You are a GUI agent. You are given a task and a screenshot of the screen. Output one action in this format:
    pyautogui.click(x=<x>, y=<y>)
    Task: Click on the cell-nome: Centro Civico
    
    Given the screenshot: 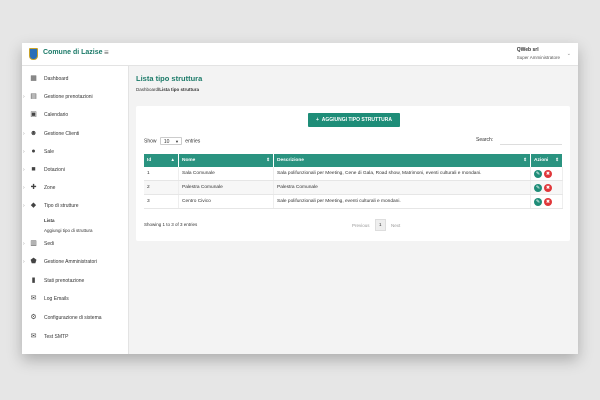 What is the action you would take?
    pyautogui.click(x=226, y=201)
    